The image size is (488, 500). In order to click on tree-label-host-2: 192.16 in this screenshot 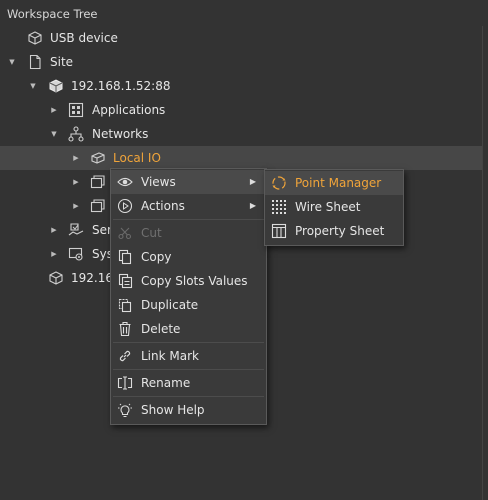, I will do `click(92, 278)`.